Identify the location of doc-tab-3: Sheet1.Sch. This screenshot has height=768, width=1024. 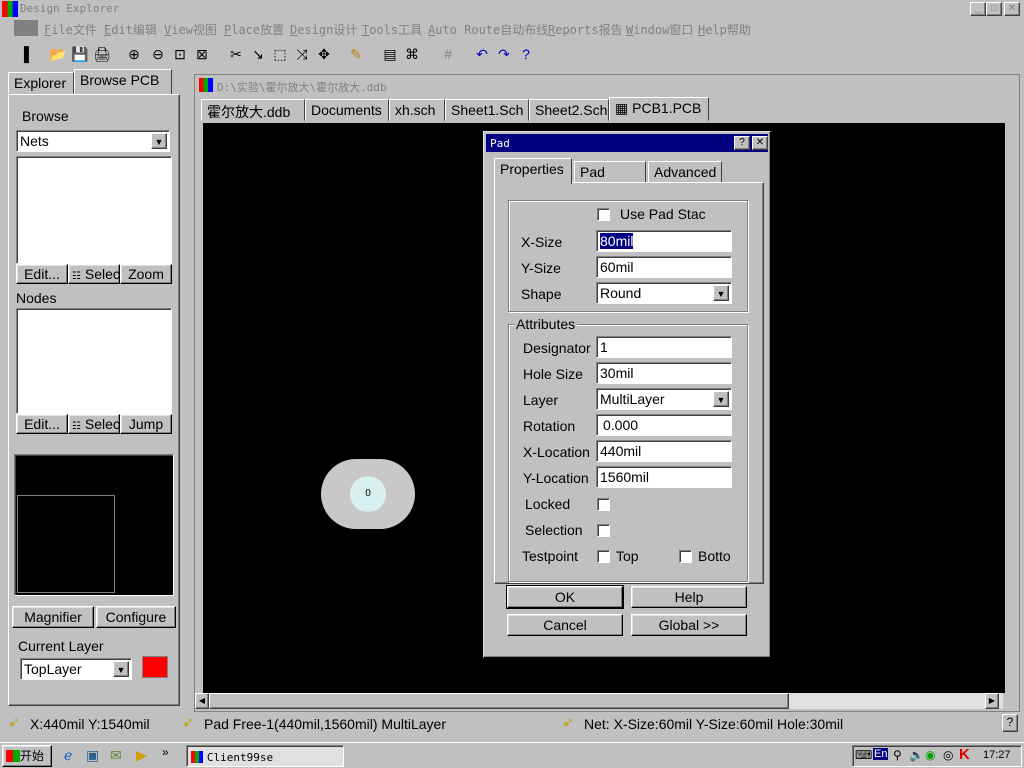
(487, 110).